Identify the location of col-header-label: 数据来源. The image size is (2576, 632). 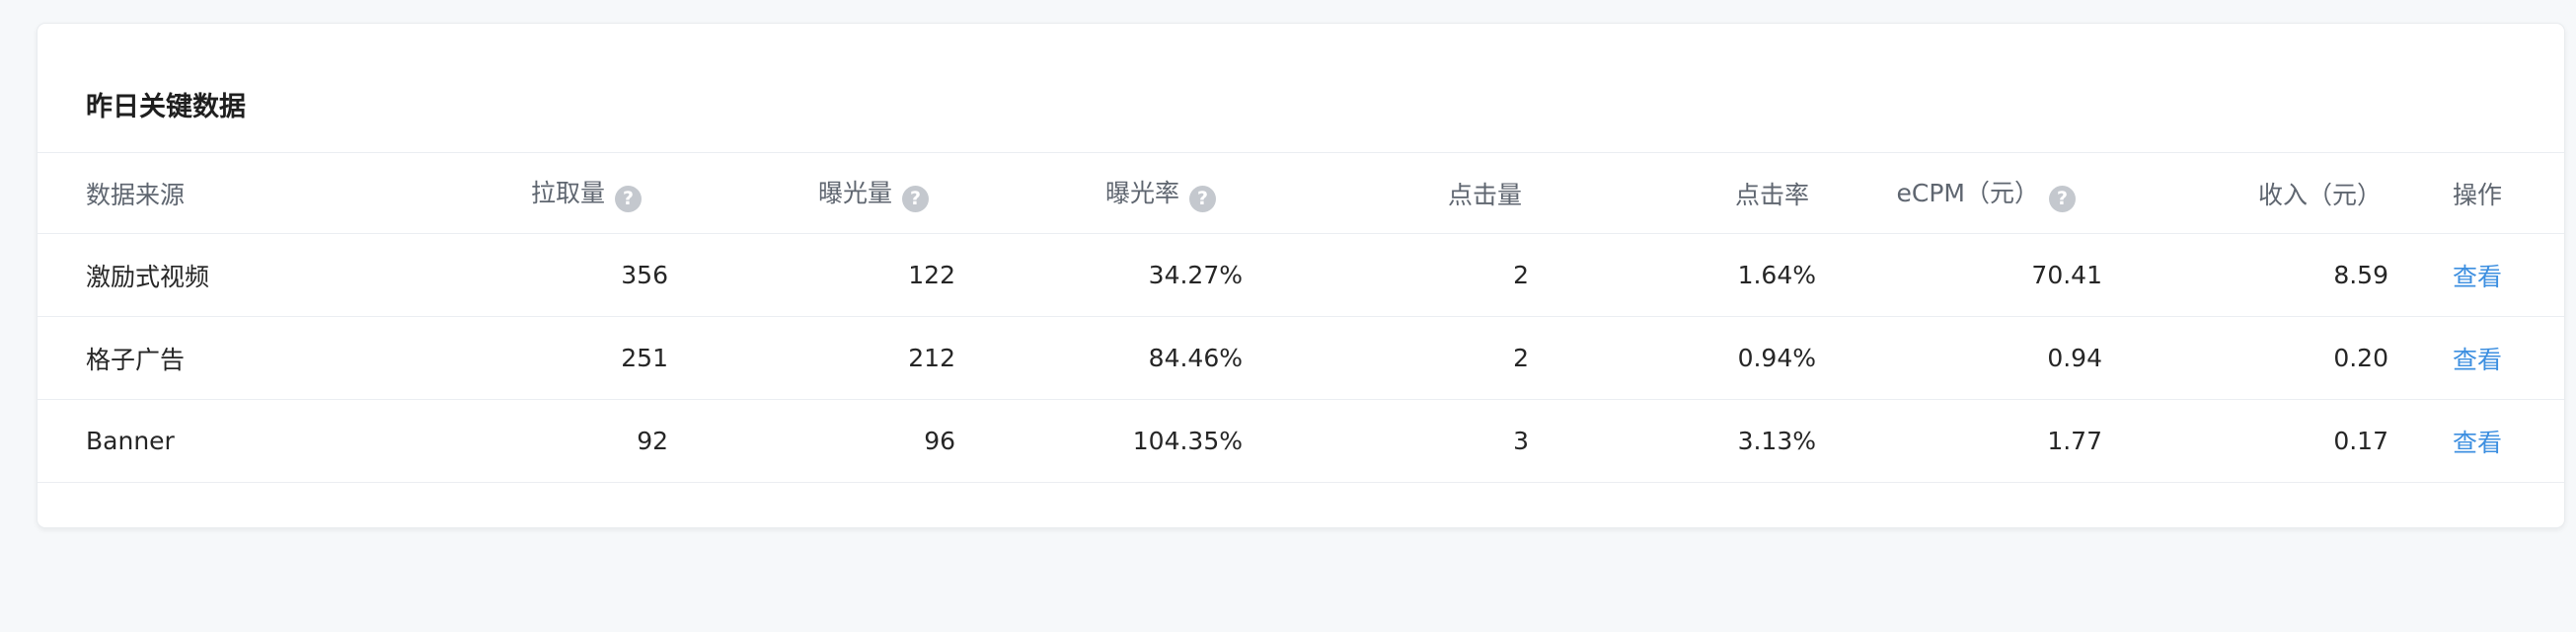
(136, 195).